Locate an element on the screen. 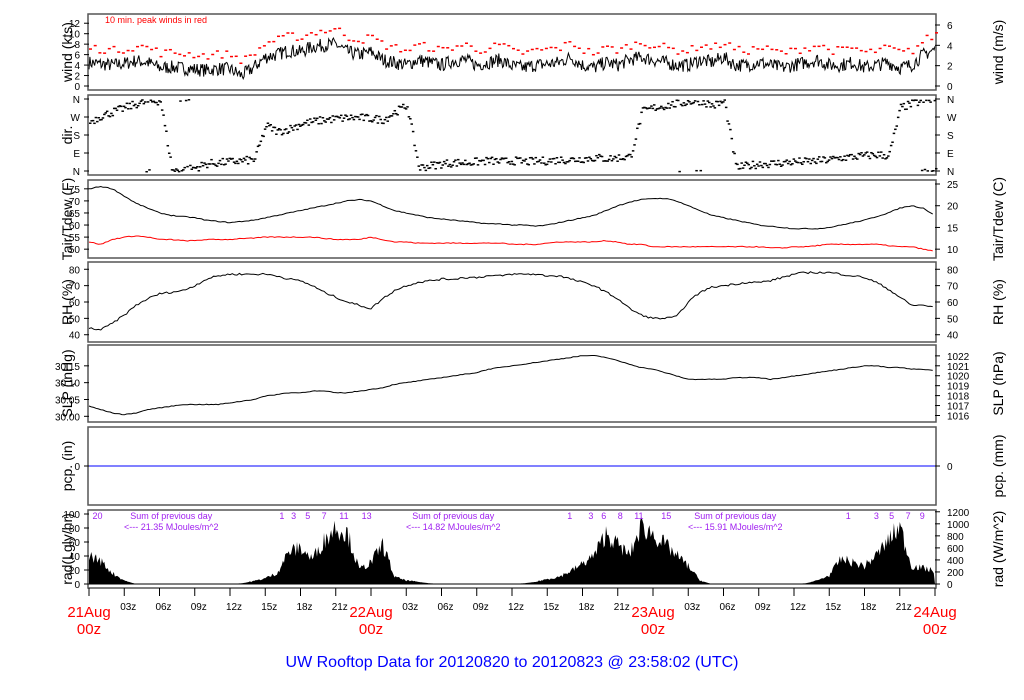  rad-annotation: Sum of previous day is located at coordinates (735, 516).